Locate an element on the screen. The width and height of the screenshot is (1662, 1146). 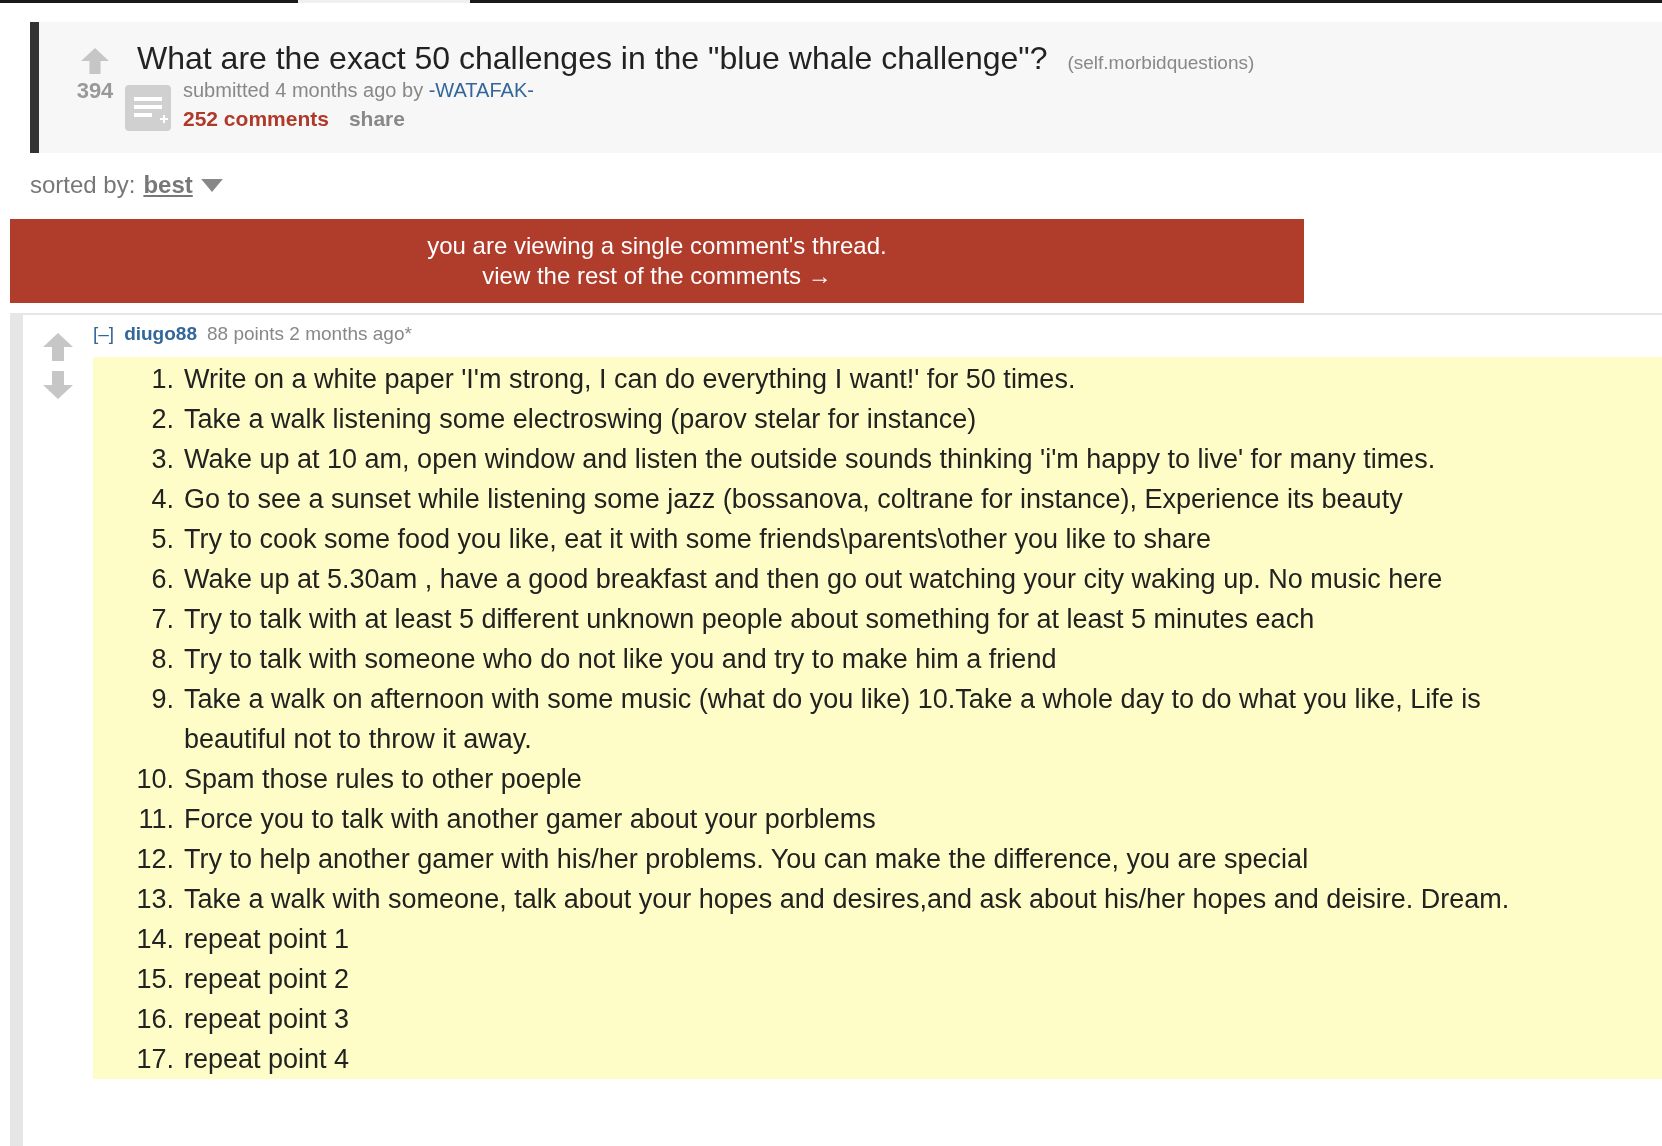
list-item-text: Force you to talk with another gamer about your porblems is located at coordinates (530, 819).